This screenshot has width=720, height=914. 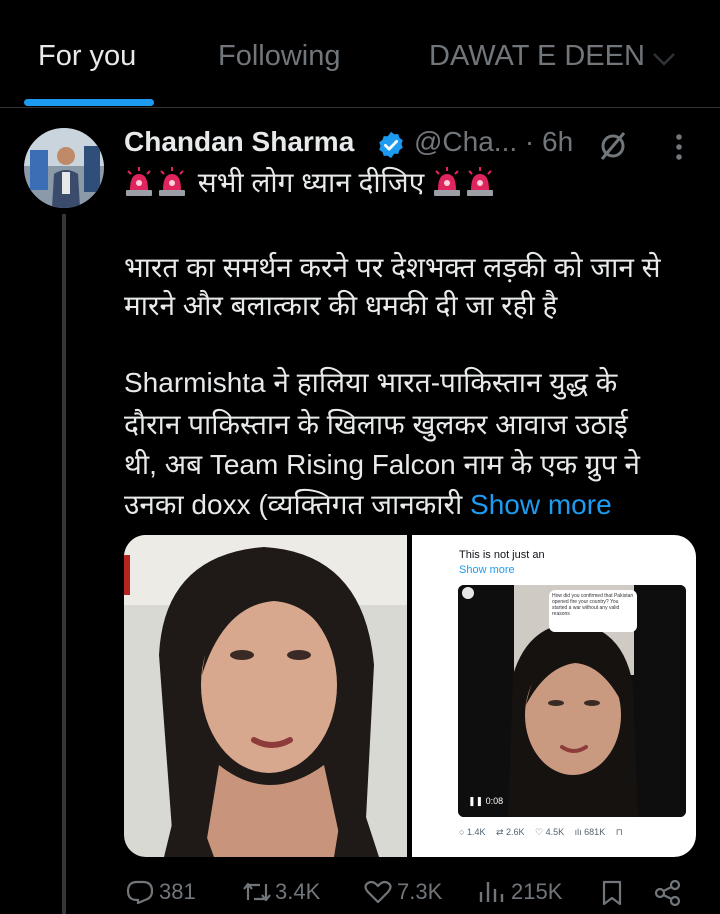 What do you see at coordinates (476, 801) in the screenshot?
I see `pause-icon: ❚❚` at bounding box center [476, 801].